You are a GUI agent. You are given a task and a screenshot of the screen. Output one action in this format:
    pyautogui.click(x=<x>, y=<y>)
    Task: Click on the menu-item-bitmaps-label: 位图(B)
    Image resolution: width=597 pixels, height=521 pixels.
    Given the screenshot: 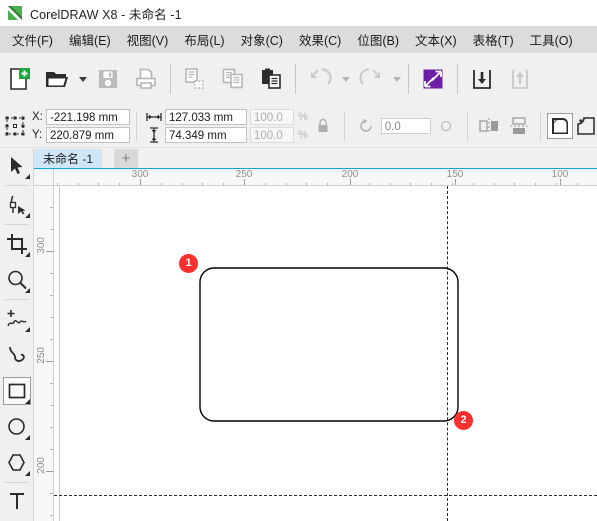 What is the action you would take?
    pyautogui.click(x=378, y=41)
    